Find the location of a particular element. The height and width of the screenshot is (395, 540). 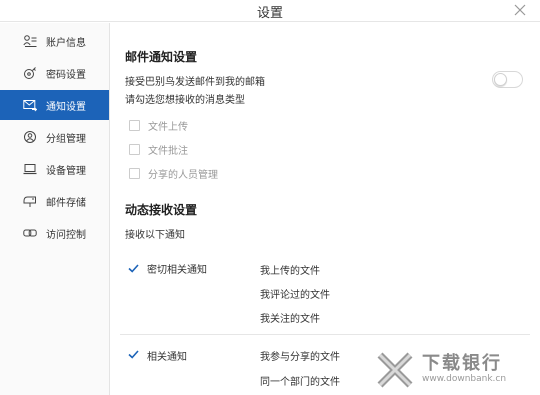

sidebar-item-label: 访问控制 is located at coordinates (66, 235).